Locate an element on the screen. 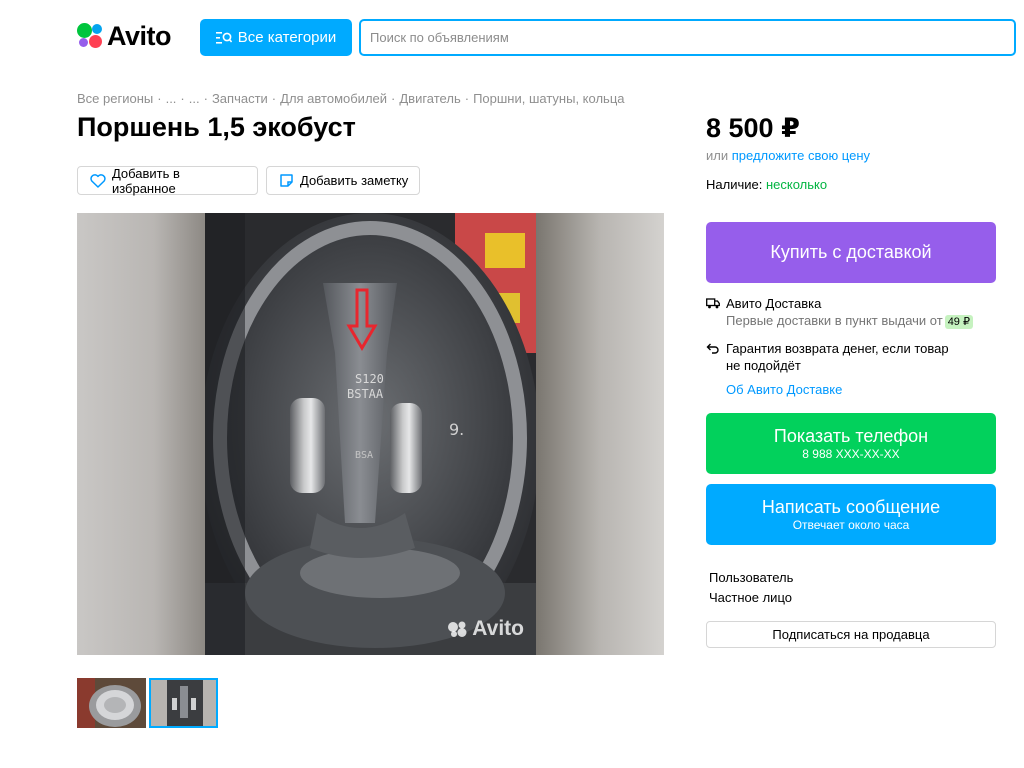 The height and width of the screenshot is (768, 1024). svg-text: BSTAA is located at coordinates (365, 394).